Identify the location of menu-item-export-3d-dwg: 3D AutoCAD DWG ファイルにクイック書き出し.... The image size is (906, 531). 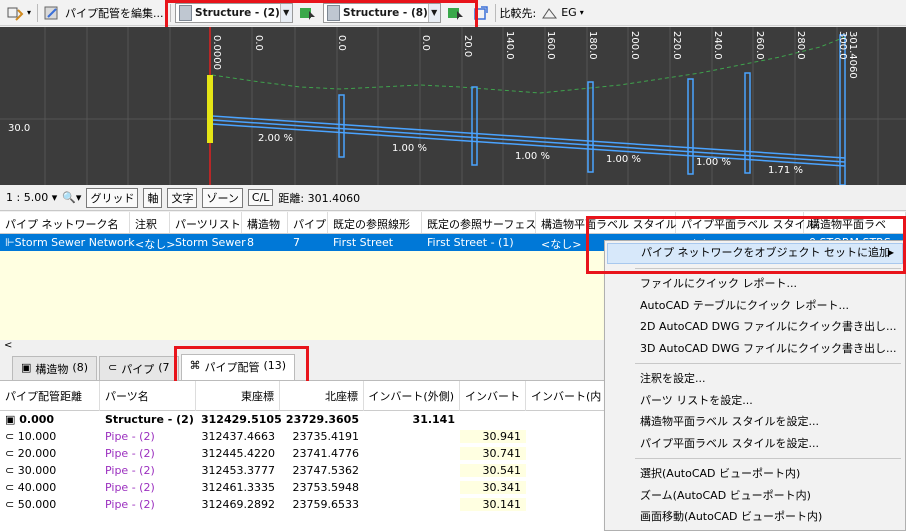
(755, 349).